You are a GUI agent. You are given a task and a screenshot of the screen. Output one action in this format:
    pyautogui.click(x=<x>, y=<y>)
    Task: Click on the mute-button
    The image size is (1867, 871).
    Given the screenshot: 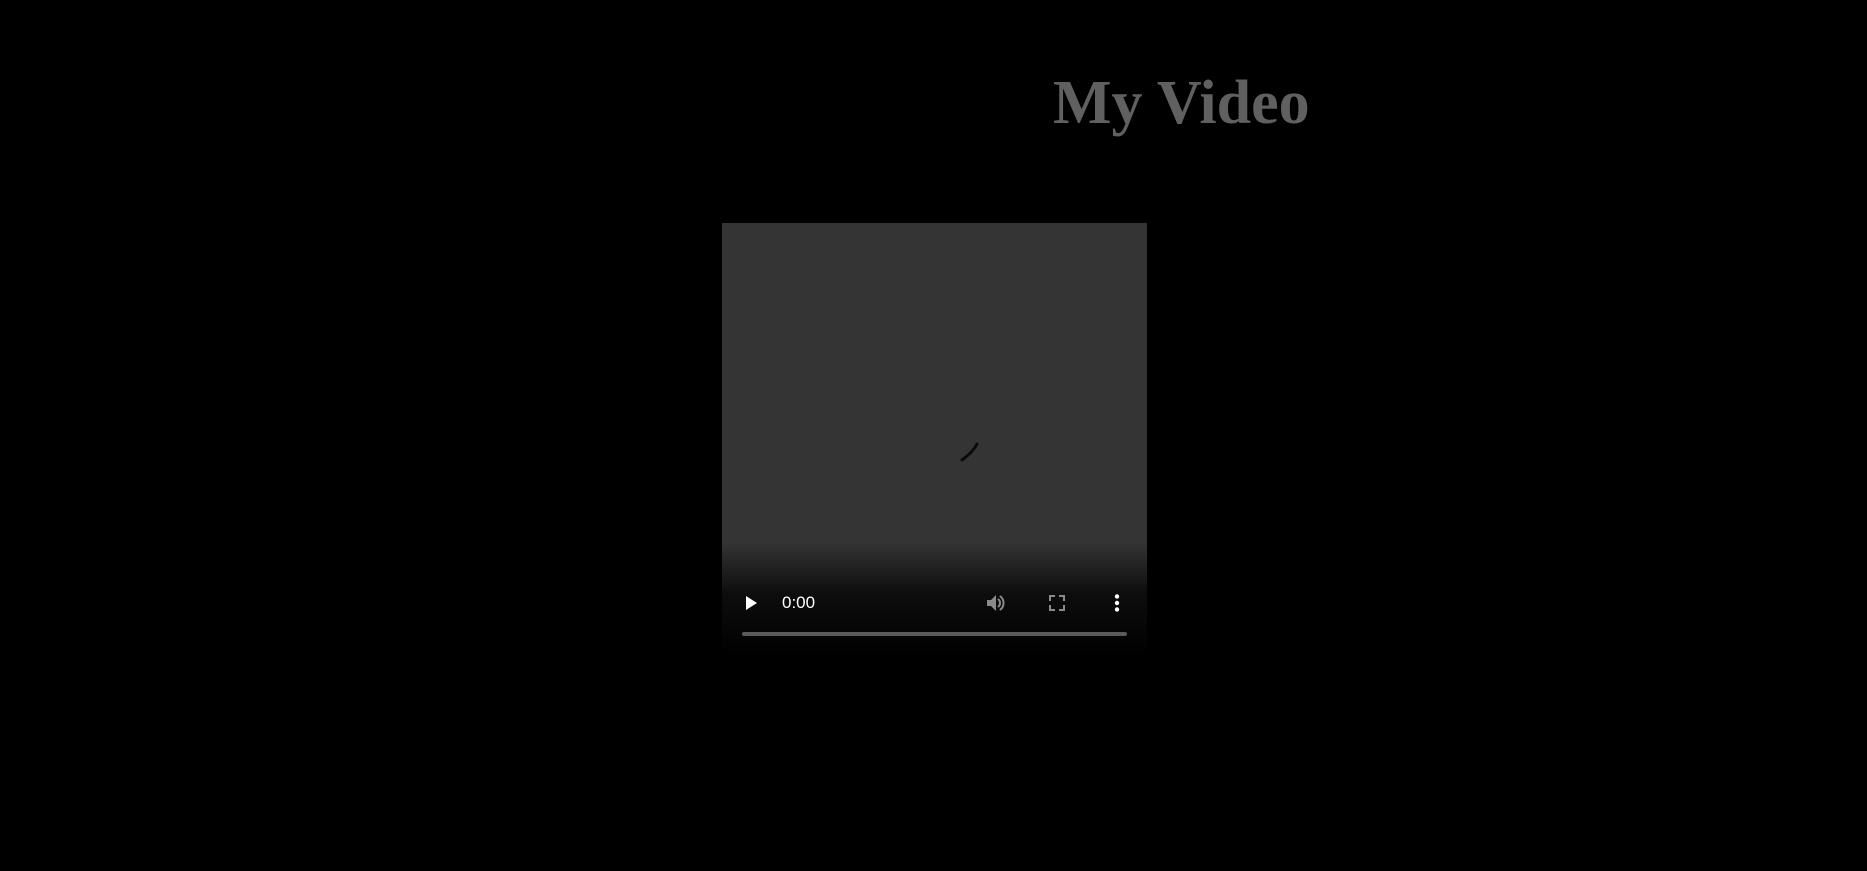 What is the action you would take?
    pyautogui.click(x=996, y=603)
    